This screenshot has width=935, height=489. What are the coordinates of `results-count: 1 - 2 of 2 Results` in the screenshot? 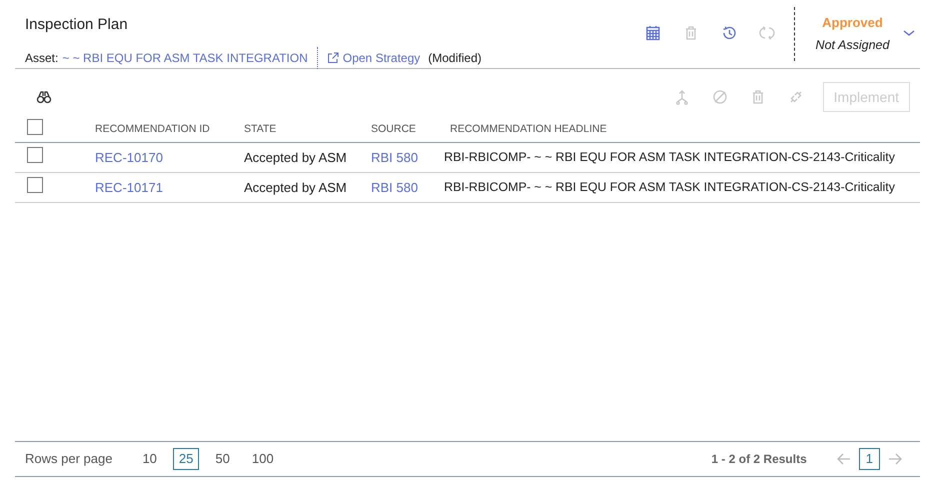 It's located at (759, 459).